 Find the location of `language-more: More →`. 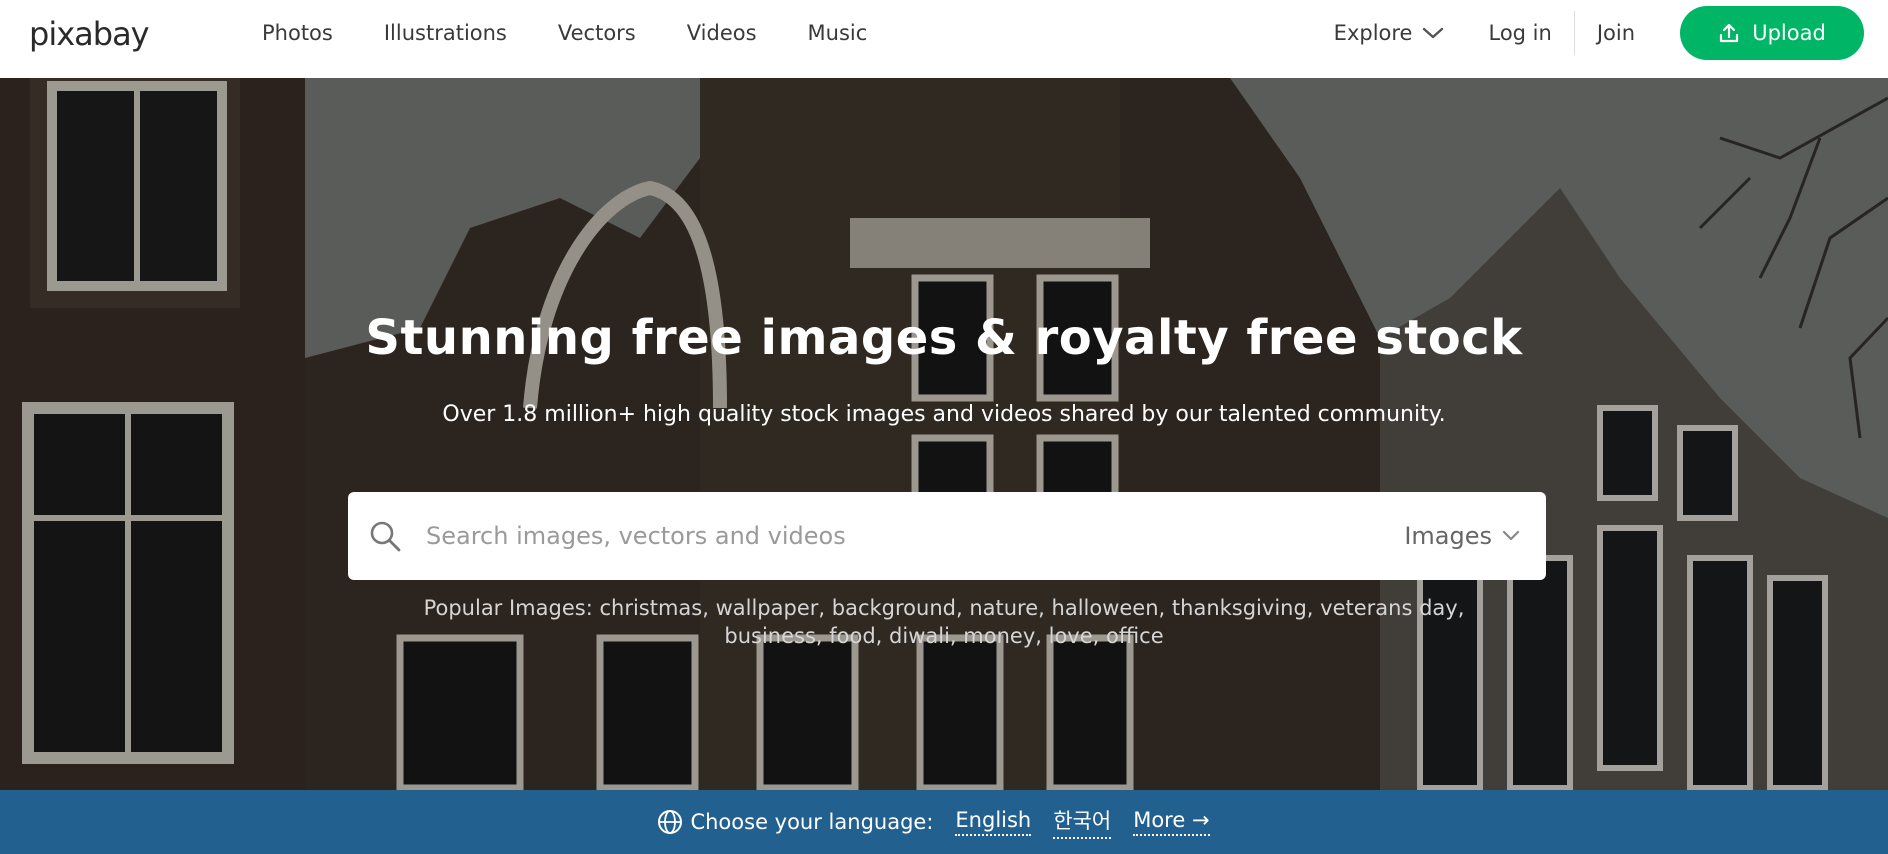

language-more: More → is located at coordinates (1171, 822).